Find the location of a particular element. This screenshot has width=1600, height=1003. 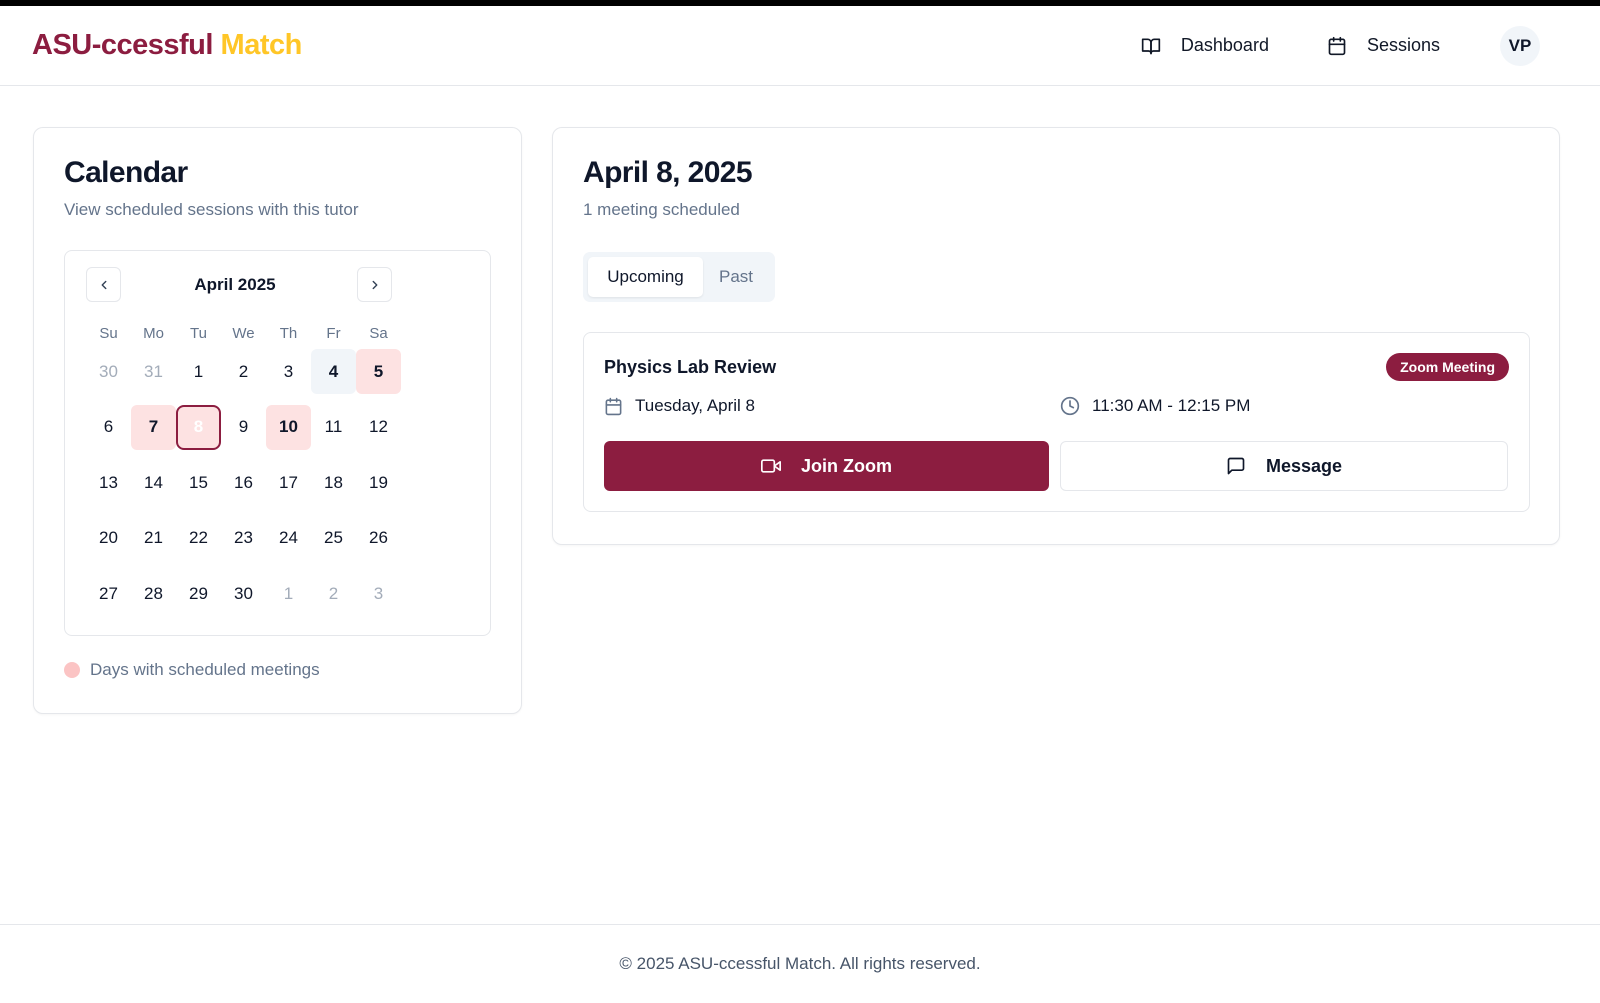

weekday-header: Th is located at coordinates (288, 333).